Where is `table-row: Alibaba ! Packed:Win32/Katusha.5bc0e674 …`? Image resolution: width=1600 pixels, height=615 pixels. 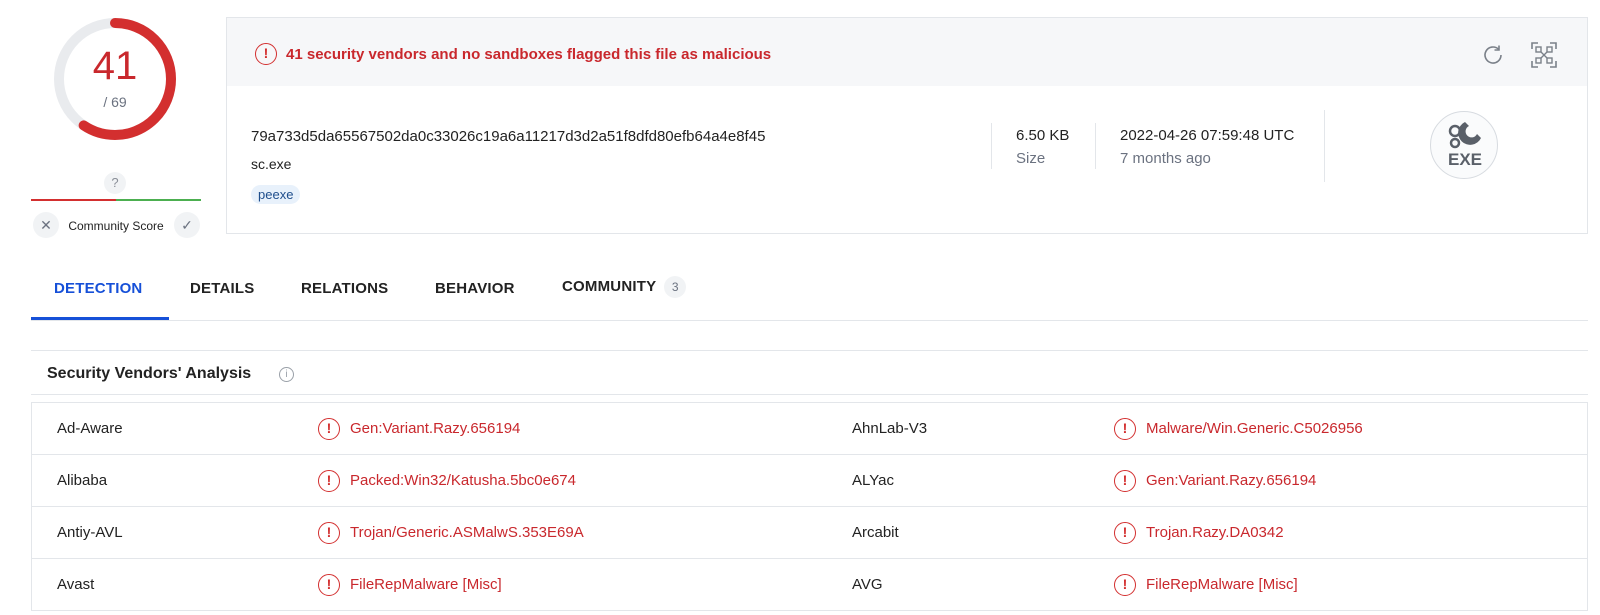 table-row: Alibaba ! Packed:Win32/Katusha.5bc0e674 … is located at coordinates (809, 481).